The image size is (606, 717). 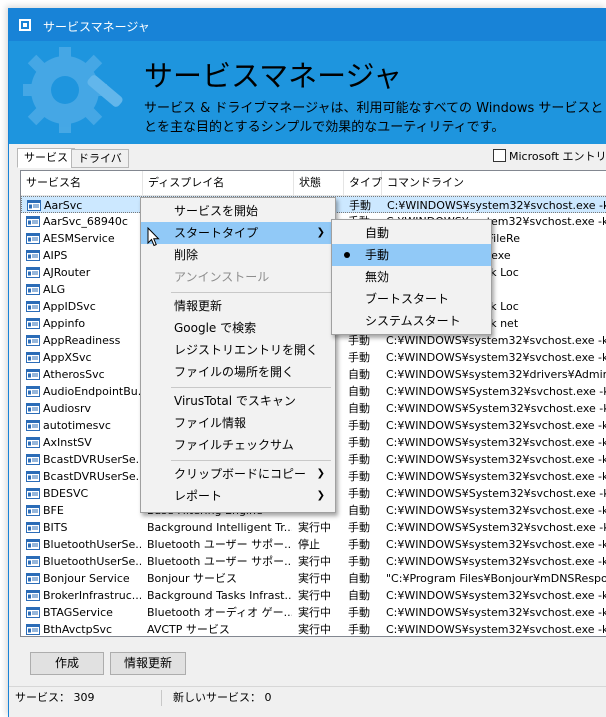 What do you see at coordinates (55, 697) in the screenshot?
I see `service-count: サービス： 309` at bounding box center [55, 697].